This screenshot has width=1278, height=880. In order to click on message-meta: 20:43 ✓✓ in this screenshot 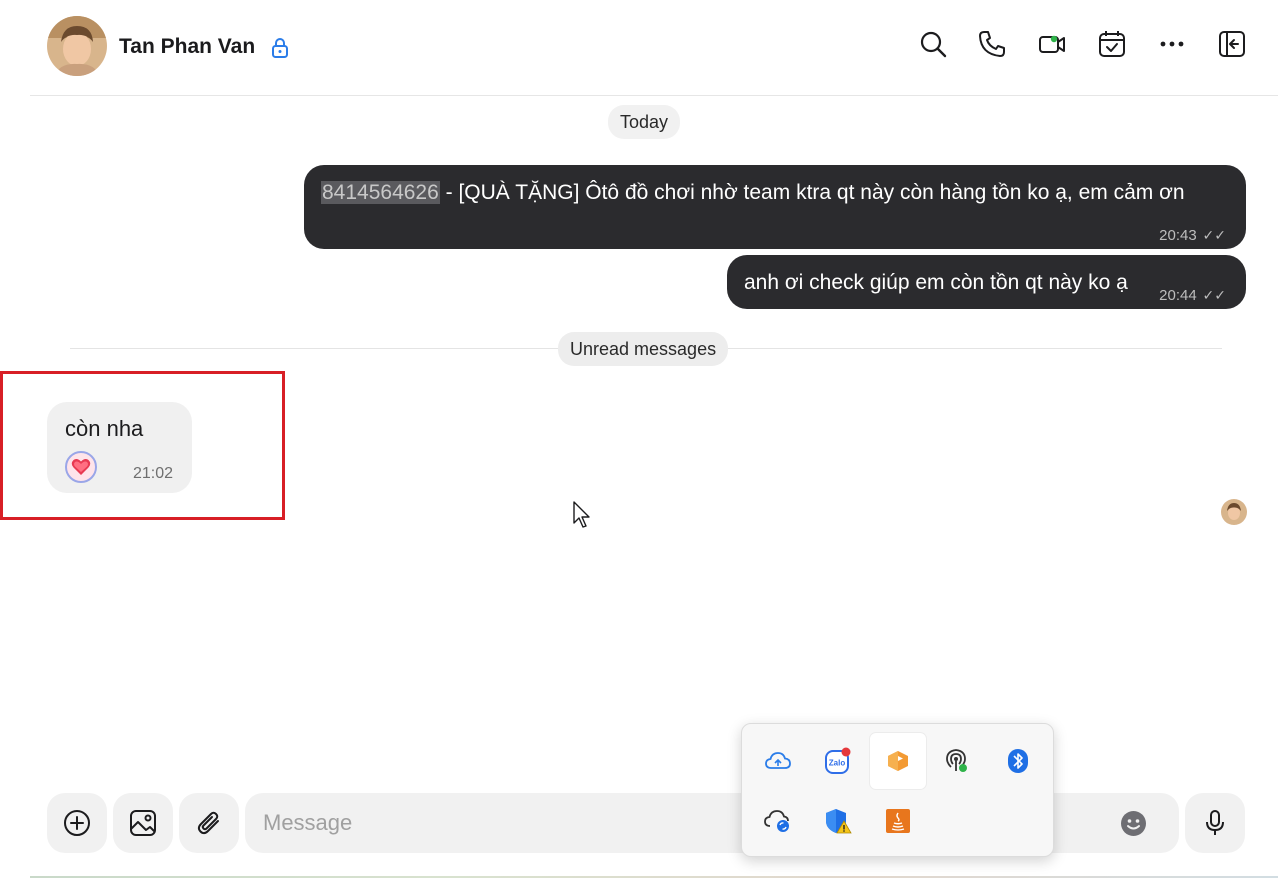, I will do `click(1192, 235)`.